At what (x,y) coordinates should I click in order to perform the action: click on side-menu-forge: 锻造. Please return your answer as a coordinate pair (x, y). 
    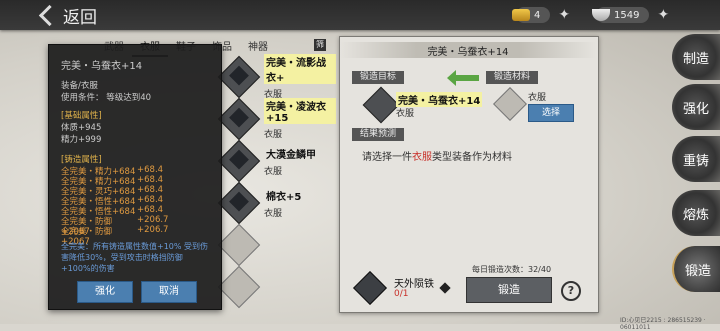
    Looking at the image, I should click on (696, 269).